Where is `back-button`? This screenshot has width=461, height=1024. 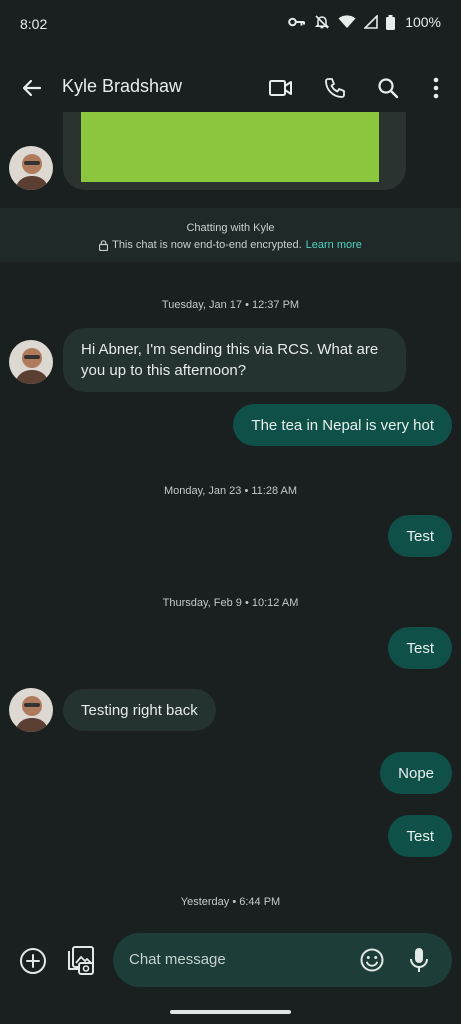 back-button is located at coordinates (32, 88).